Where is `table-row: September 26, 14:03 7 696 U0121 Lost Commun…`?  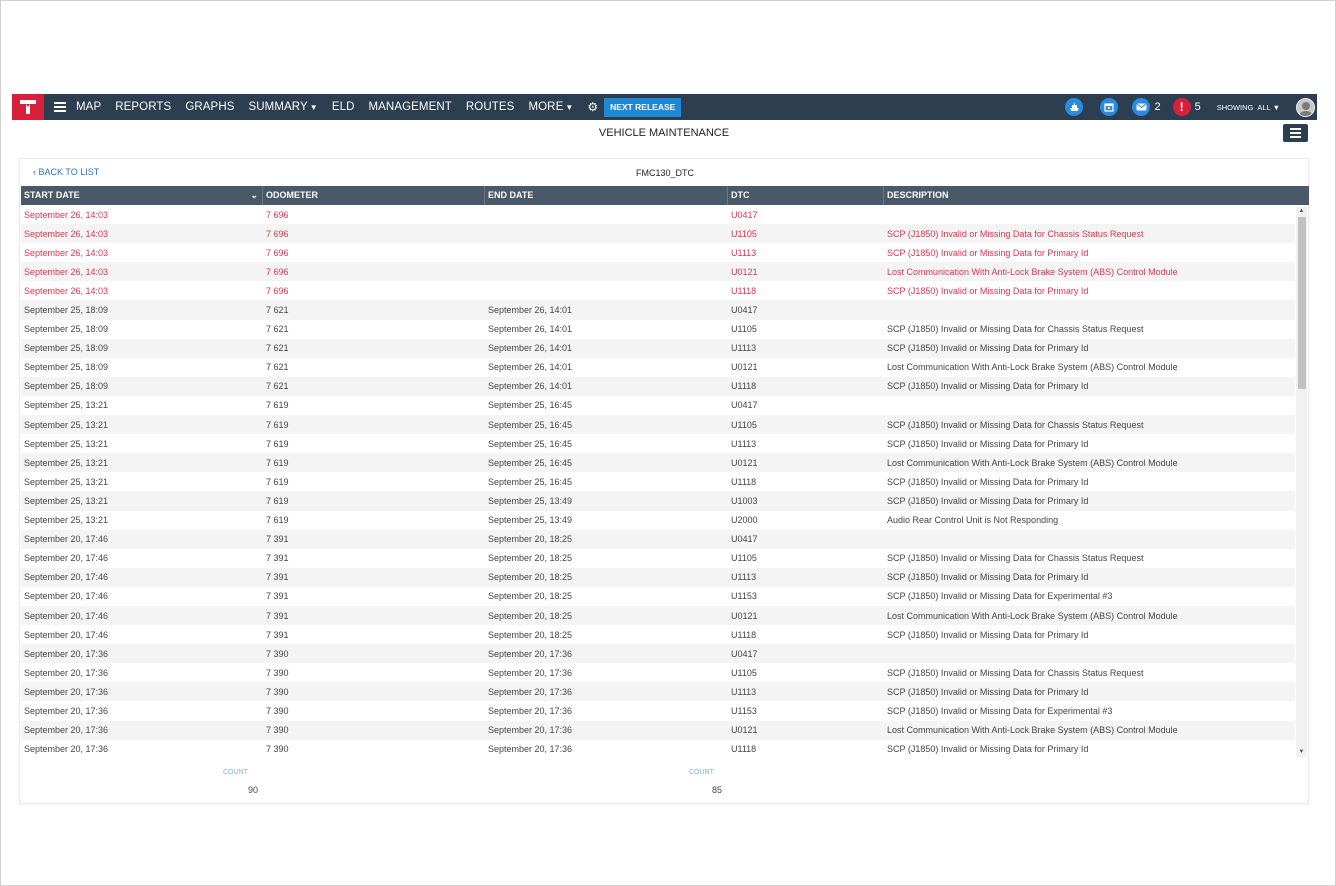
table-row: September 26, 14:03 7 696 U0121 Lost Commun… is located at coordinates (658, 272).